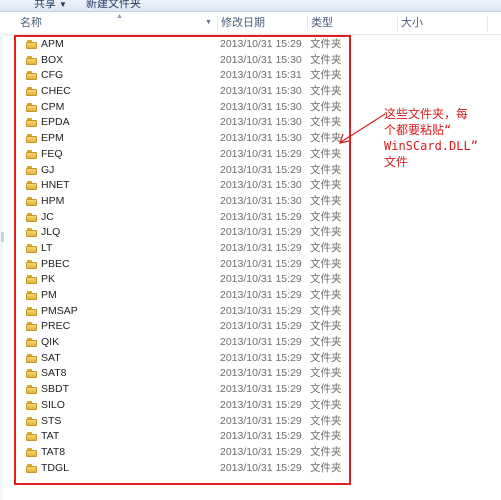  Describe the element at coordinates (55, 263) in the screenshot. I see `folder-name: PBEC` at that location.